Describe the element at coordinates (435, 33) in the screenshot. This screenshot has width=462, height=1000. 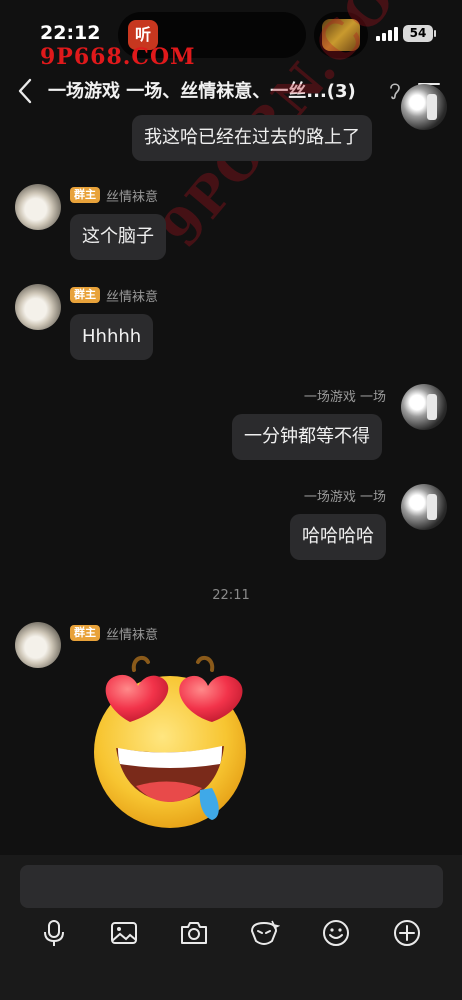
I see `battery-tip` at that location.